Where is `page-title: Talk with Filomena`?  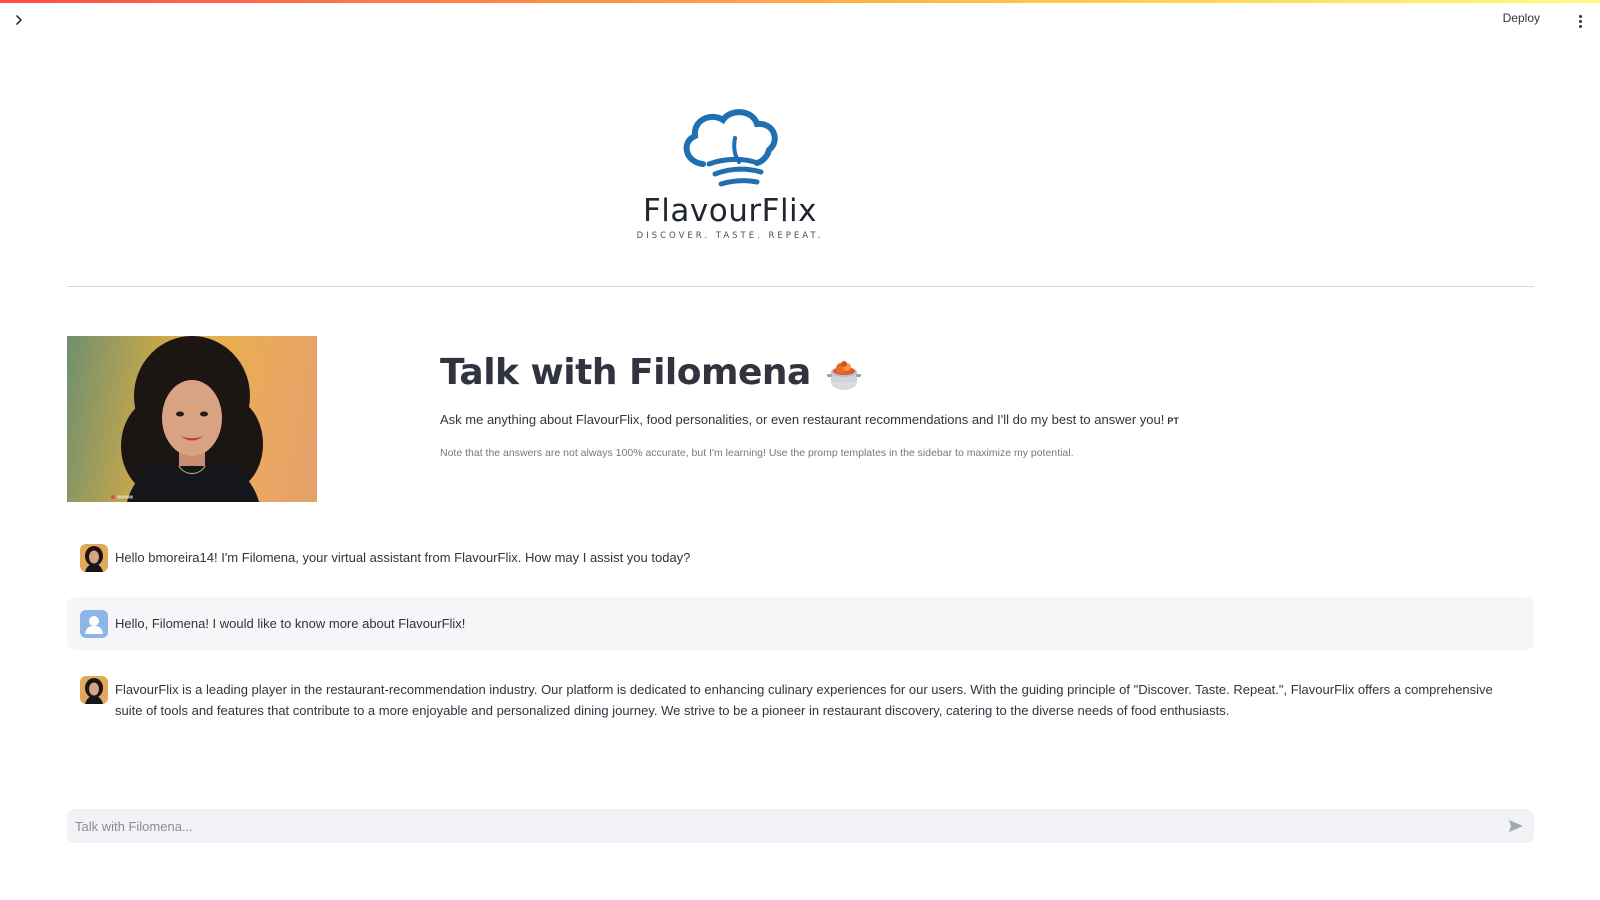 page-title: Talk with Filomena is located at coordinates (651, 372).